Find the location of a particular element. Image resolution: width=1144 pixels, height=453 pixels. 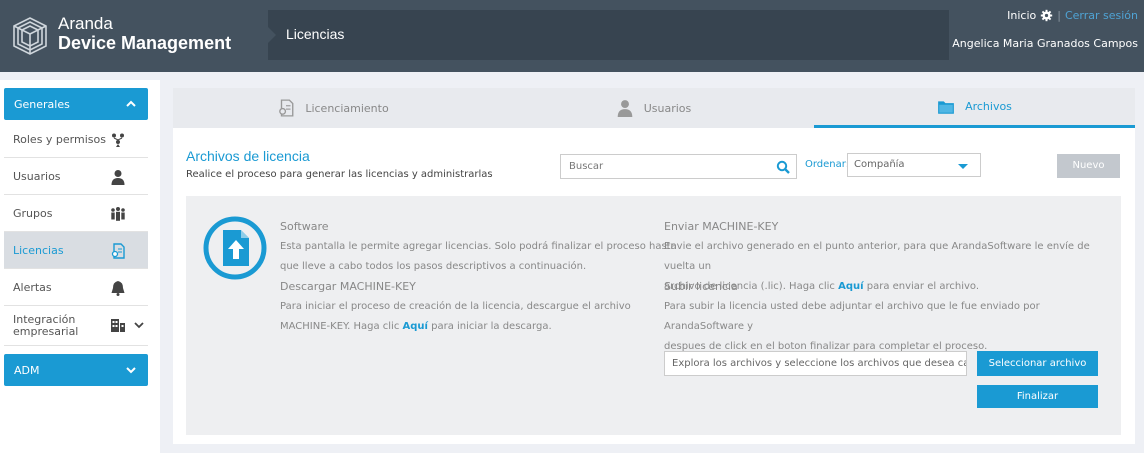

user-name: Angelica Maria Granados Campos is located at coordinates (1045, 43).